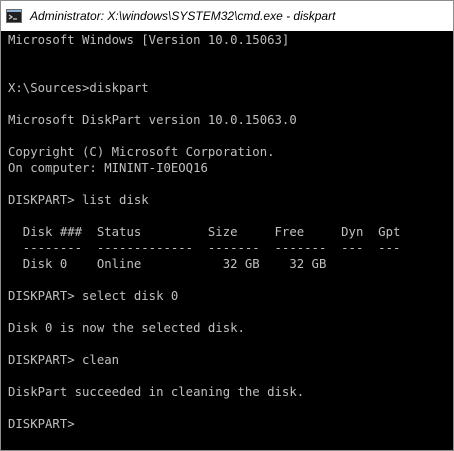 This screenshot has width=454, height=451. What do you see at coordinates (14, 16) in the screenshot?
I see `cmd-icon` at bounding box center [14, 16].